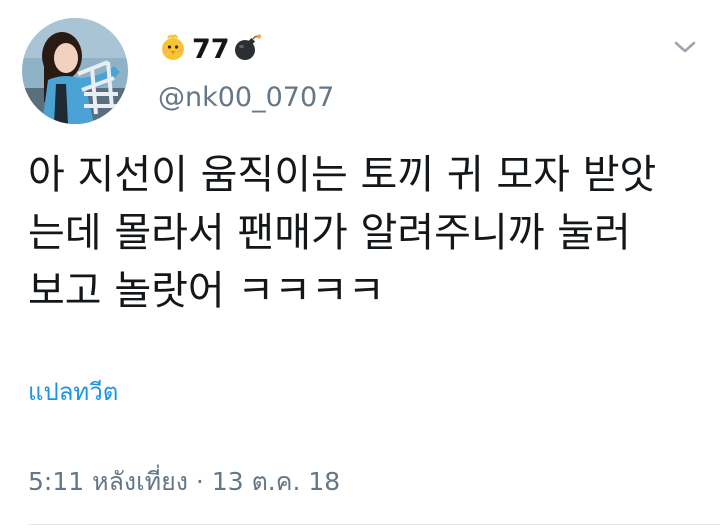 This screenshot has width=720, height=528. I want to click on display-name: 77, so click(210, 49).